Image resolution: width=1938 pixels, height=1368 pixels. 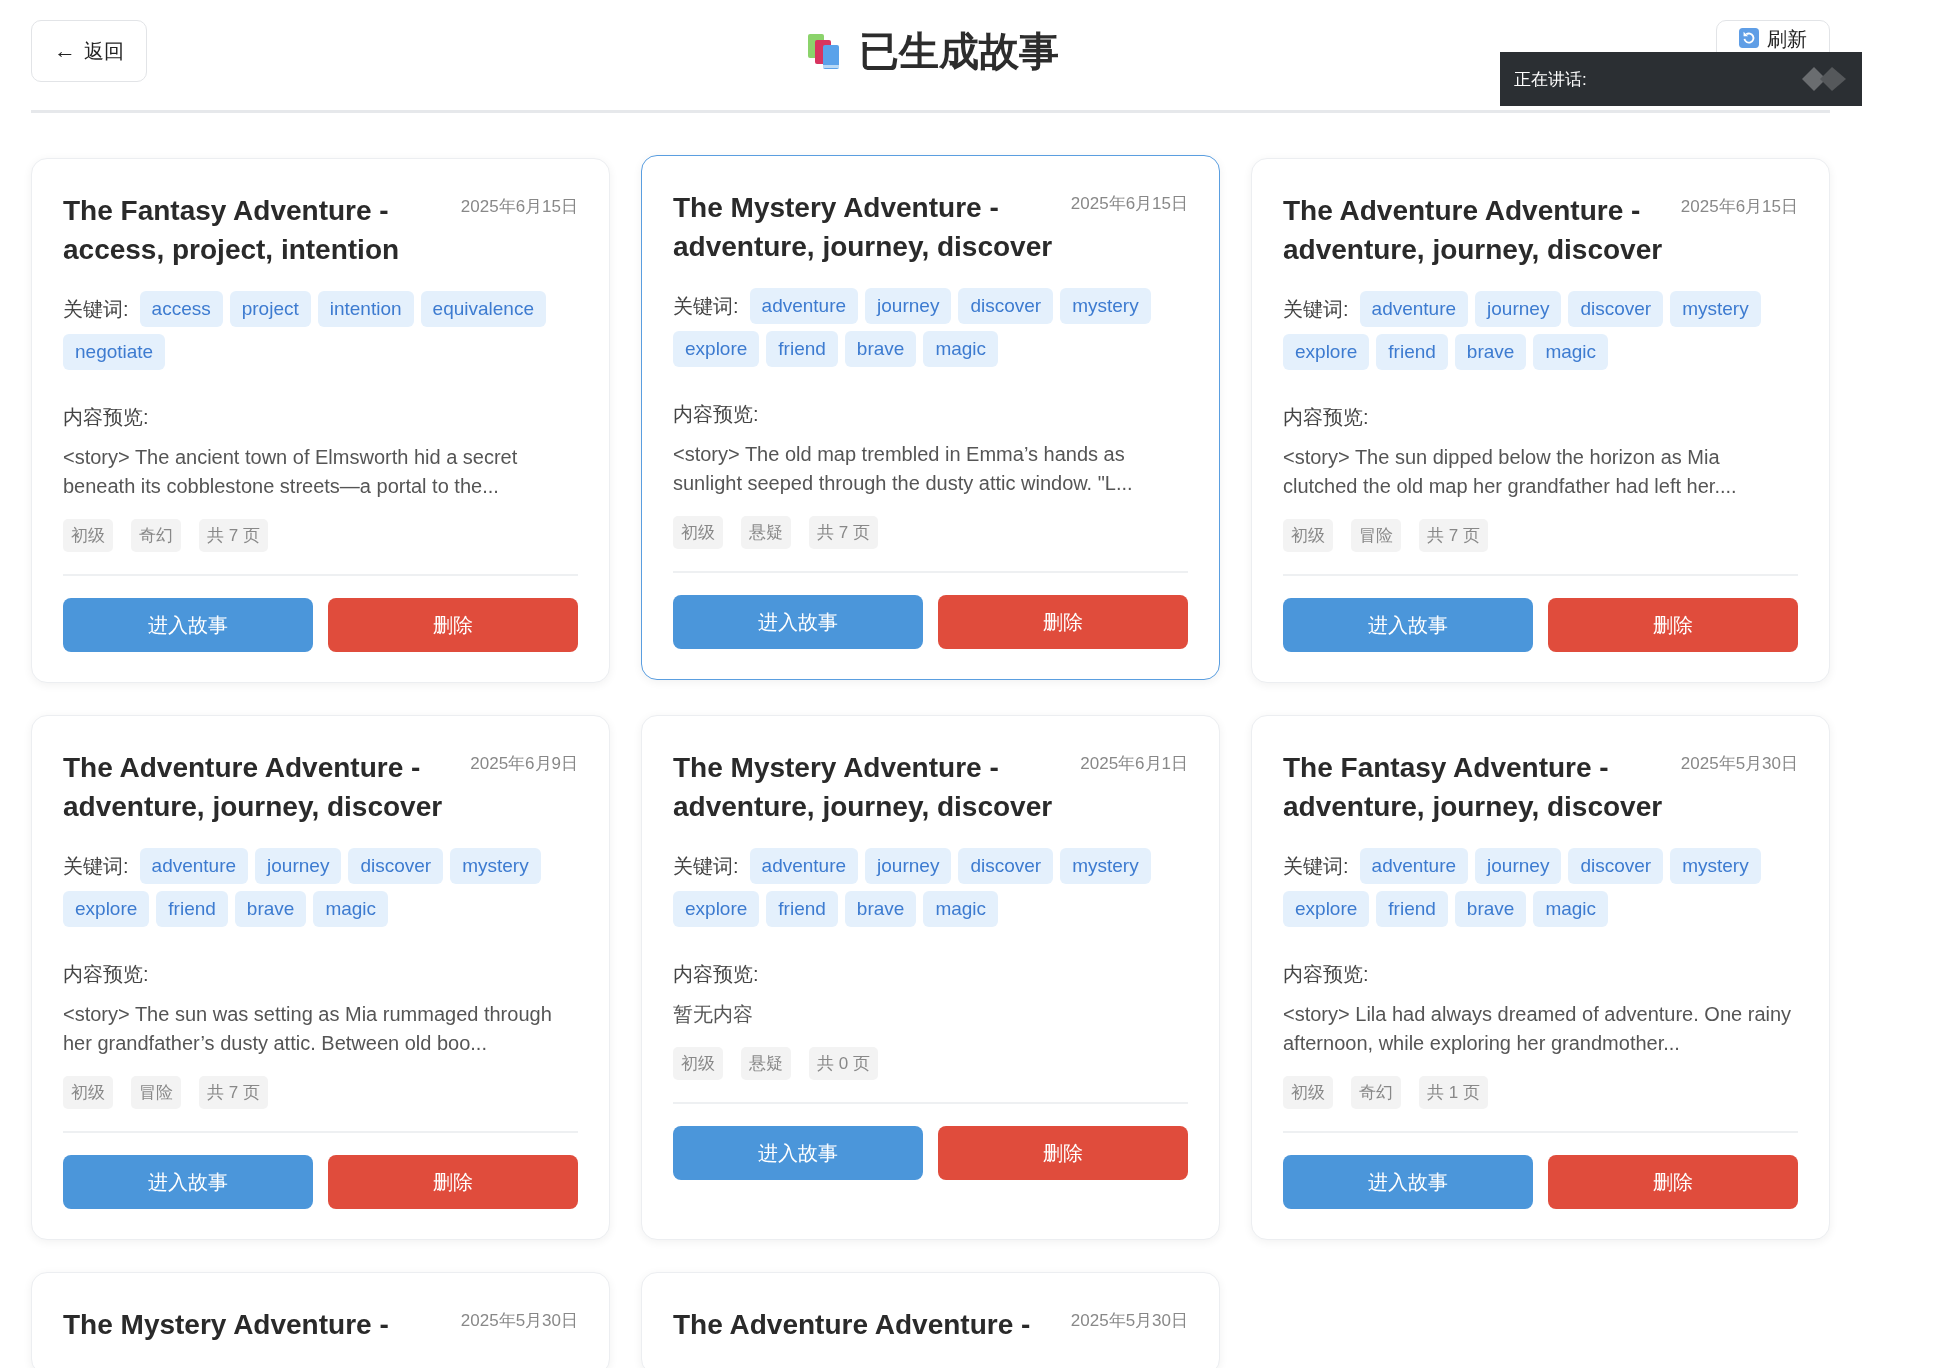 What do you see at coordinates (270, 309) in the screenshot?
I see `keyword-tag: project` at bounding box center [270, 309].